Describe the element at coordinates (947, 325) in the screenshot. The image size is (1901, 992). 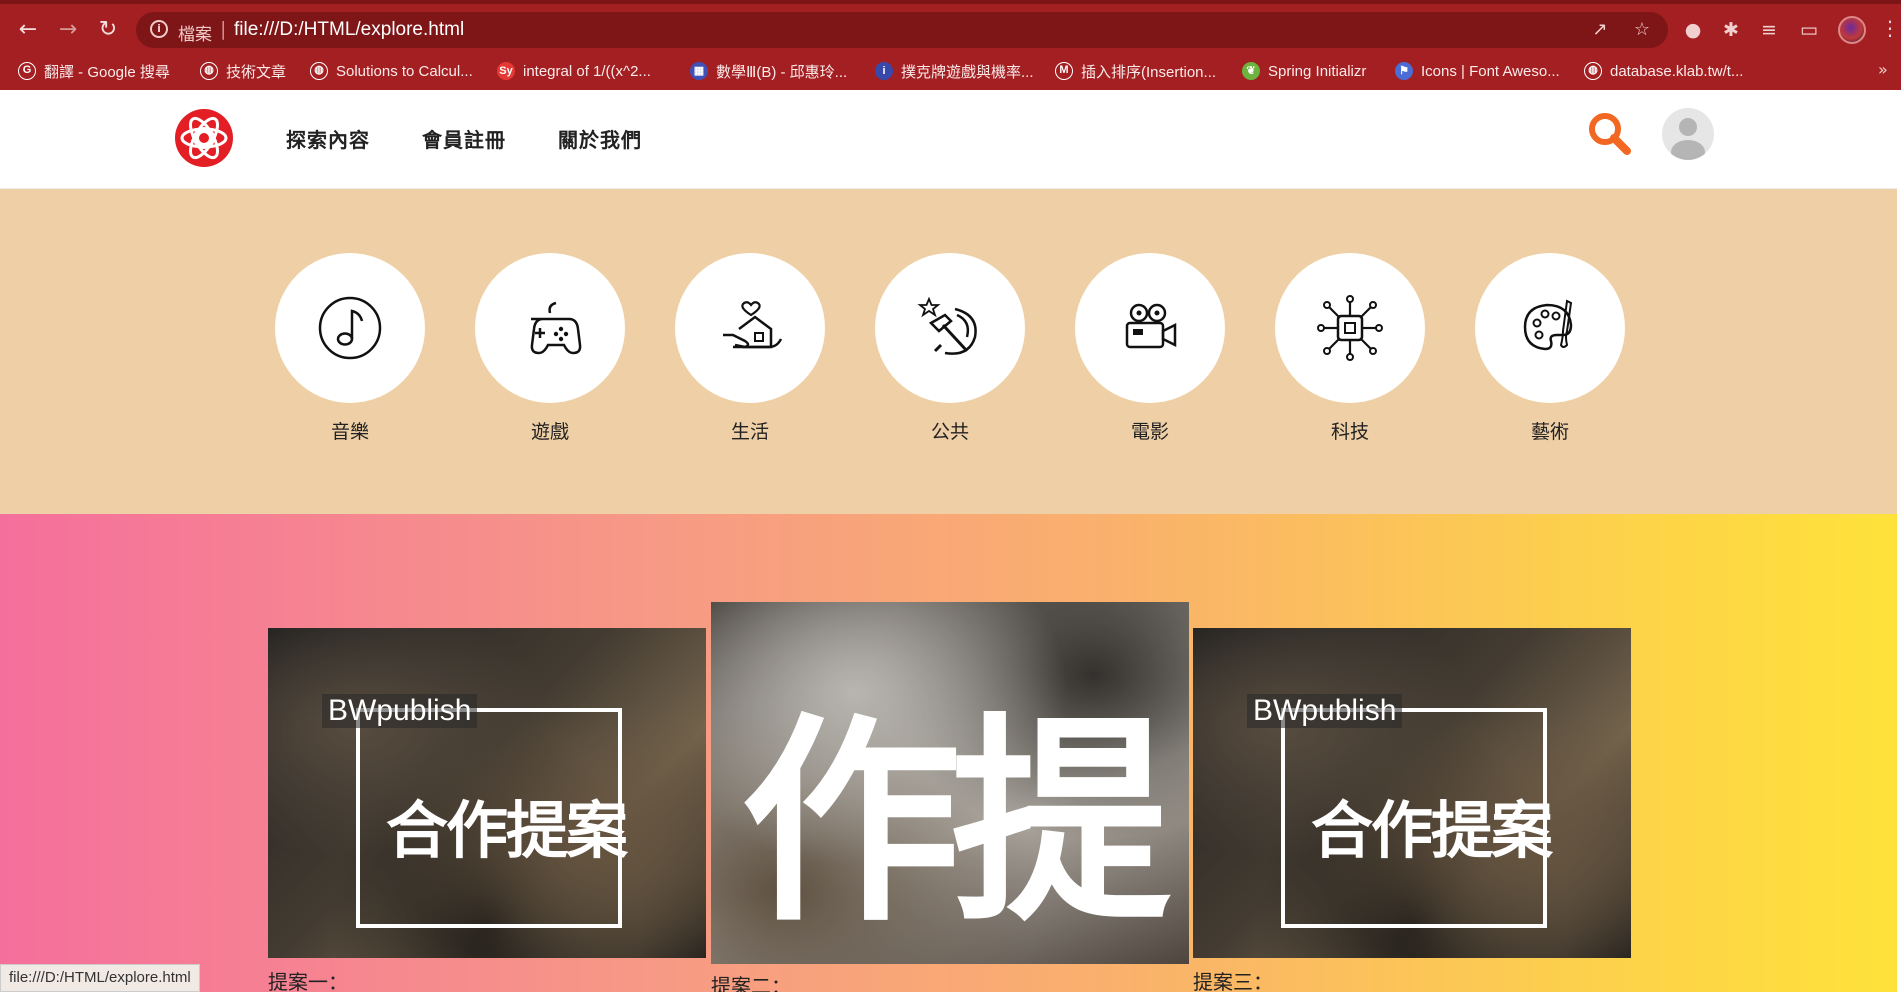
I see `hammer-sickle-icon` at that location.